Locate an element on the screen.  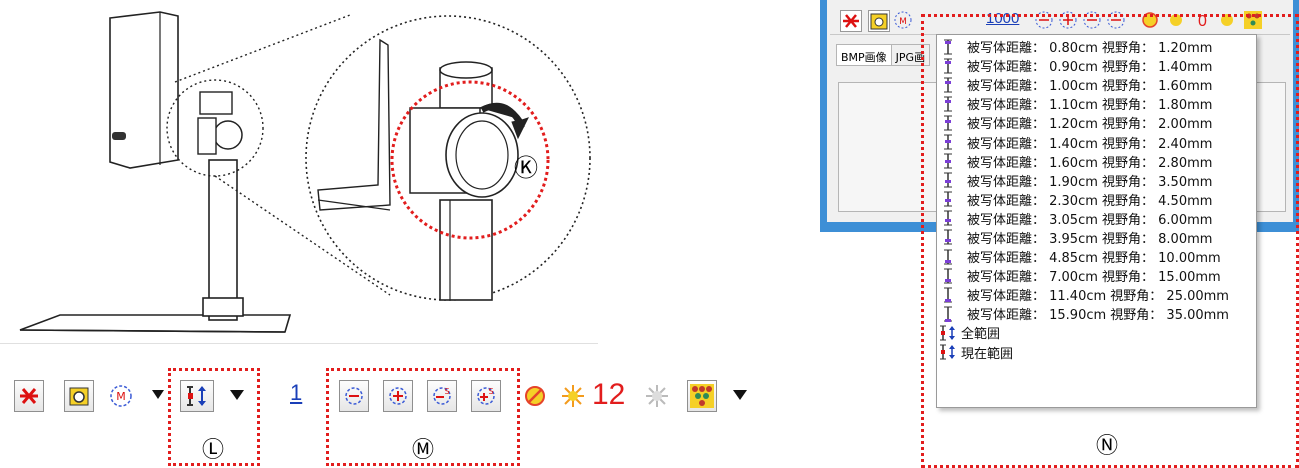
callout-k: Ⓚ is located at coordinates (526, 168).